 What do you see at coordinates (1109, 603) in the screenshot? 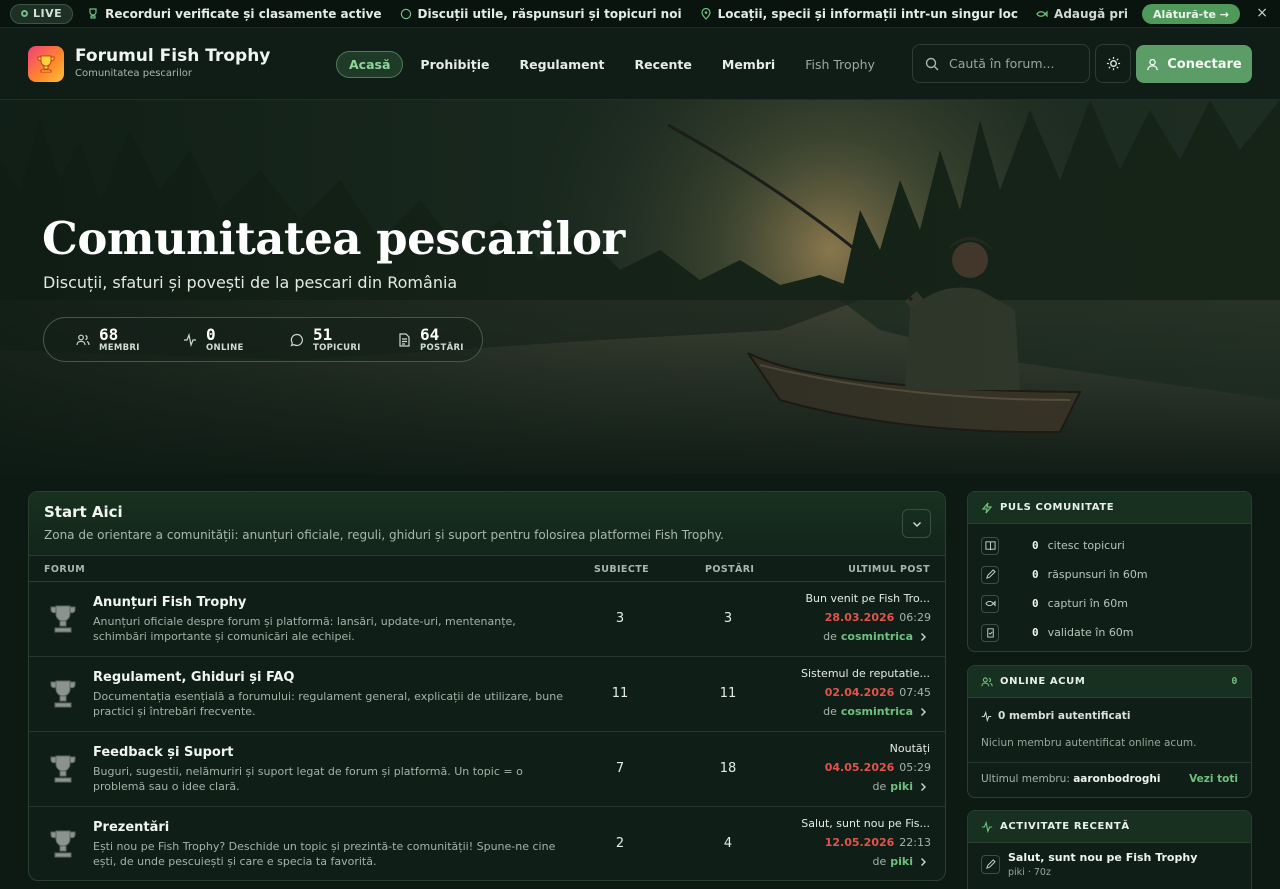
I see `pulse-row: 0 capturi în 60m` at bounding box center [1109, 603].